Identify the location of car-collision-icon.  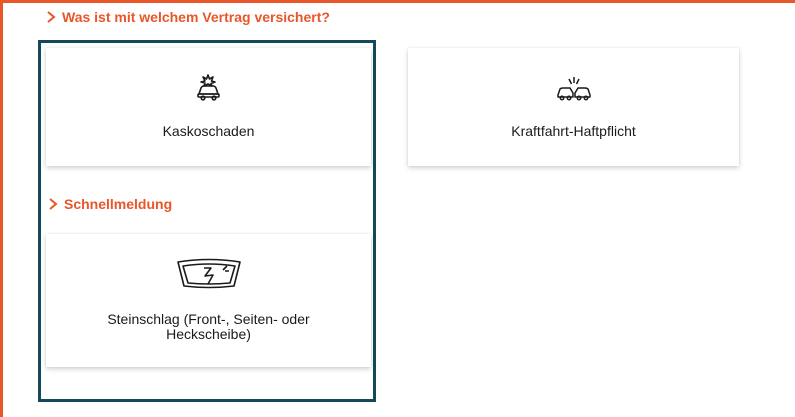
(574, 88).